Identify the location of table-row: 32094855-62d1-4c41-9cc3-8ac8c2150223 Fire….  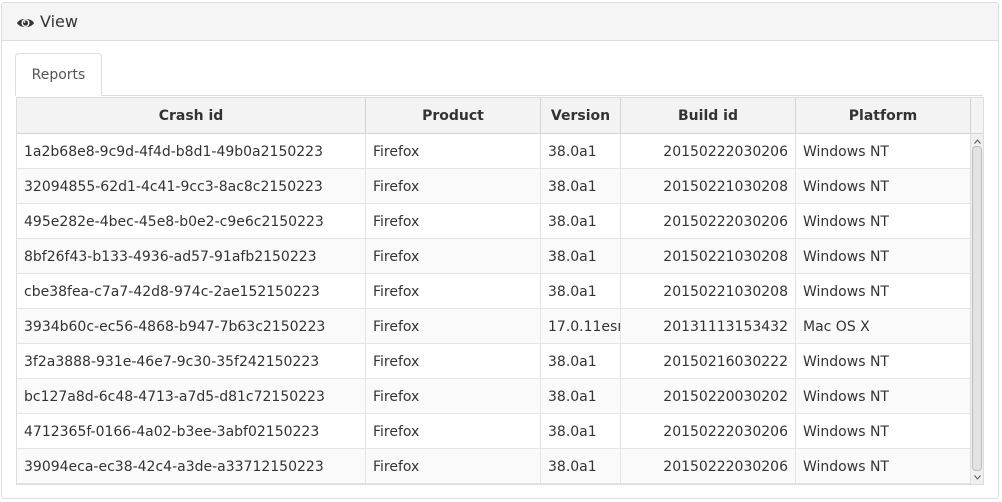
(493, 186).